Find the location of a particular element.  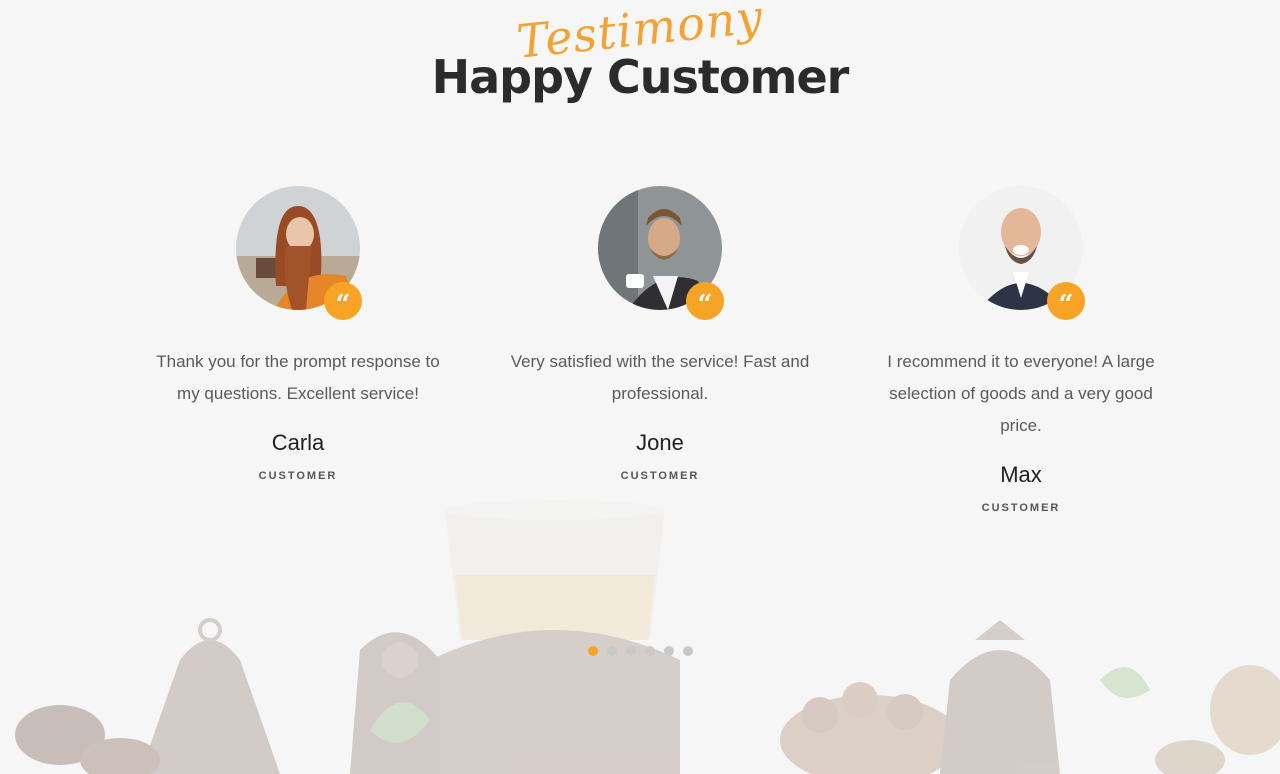

section-title: Happy Customer is located at coordinates (640, 77).